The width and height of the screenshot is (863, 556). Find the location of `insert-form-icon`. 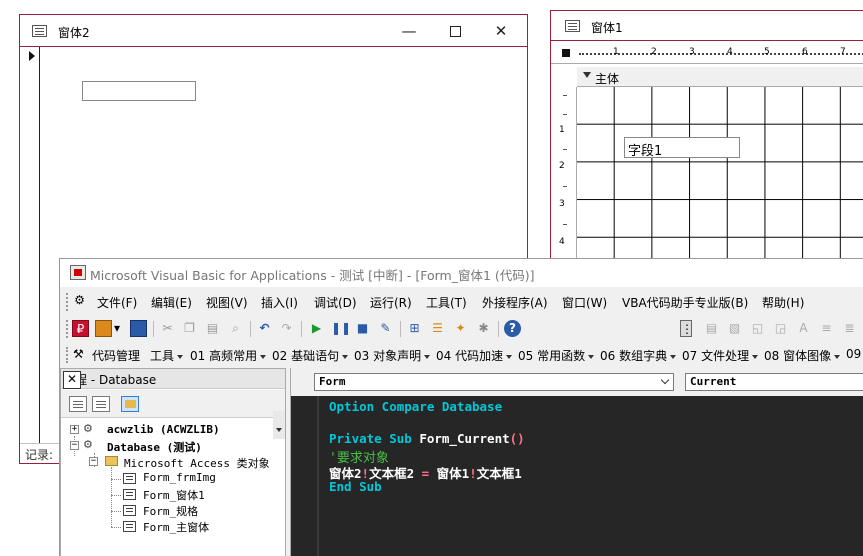

insert-form-icon is located at coordinates (103, 328).